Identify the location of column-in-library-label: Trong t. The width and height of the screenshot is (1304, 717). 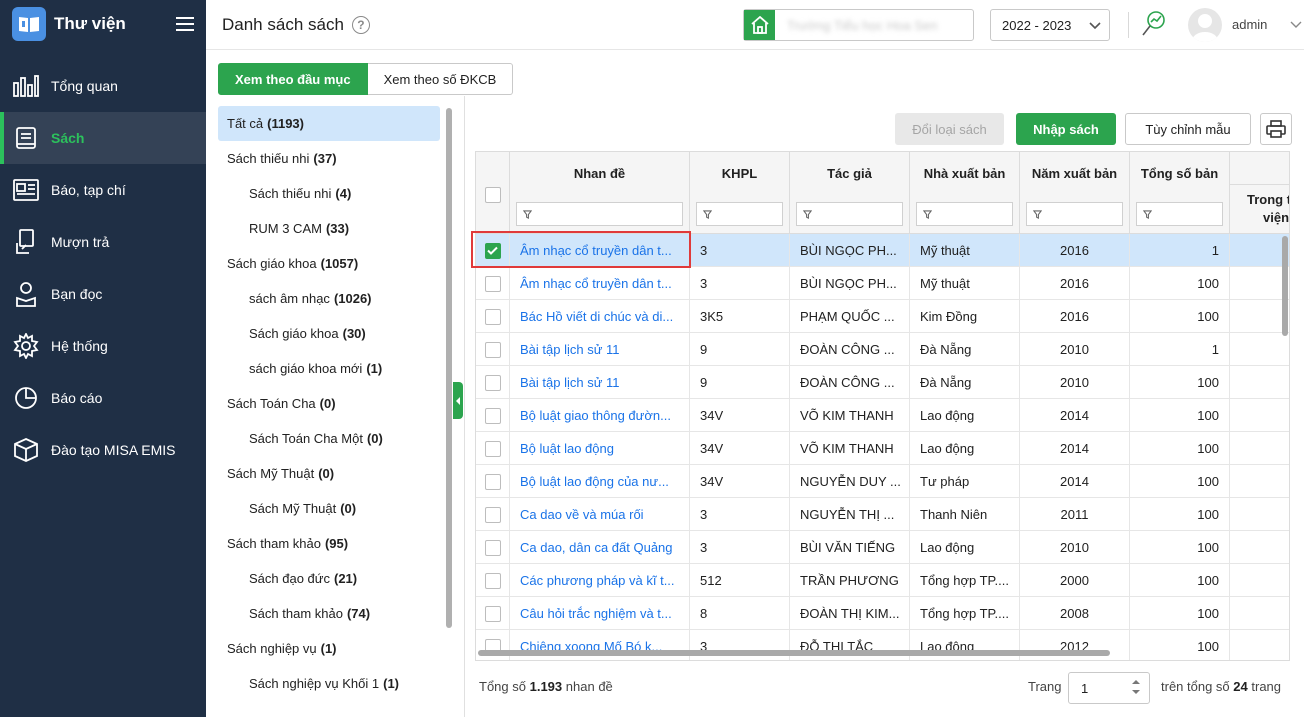
(1259, 199).